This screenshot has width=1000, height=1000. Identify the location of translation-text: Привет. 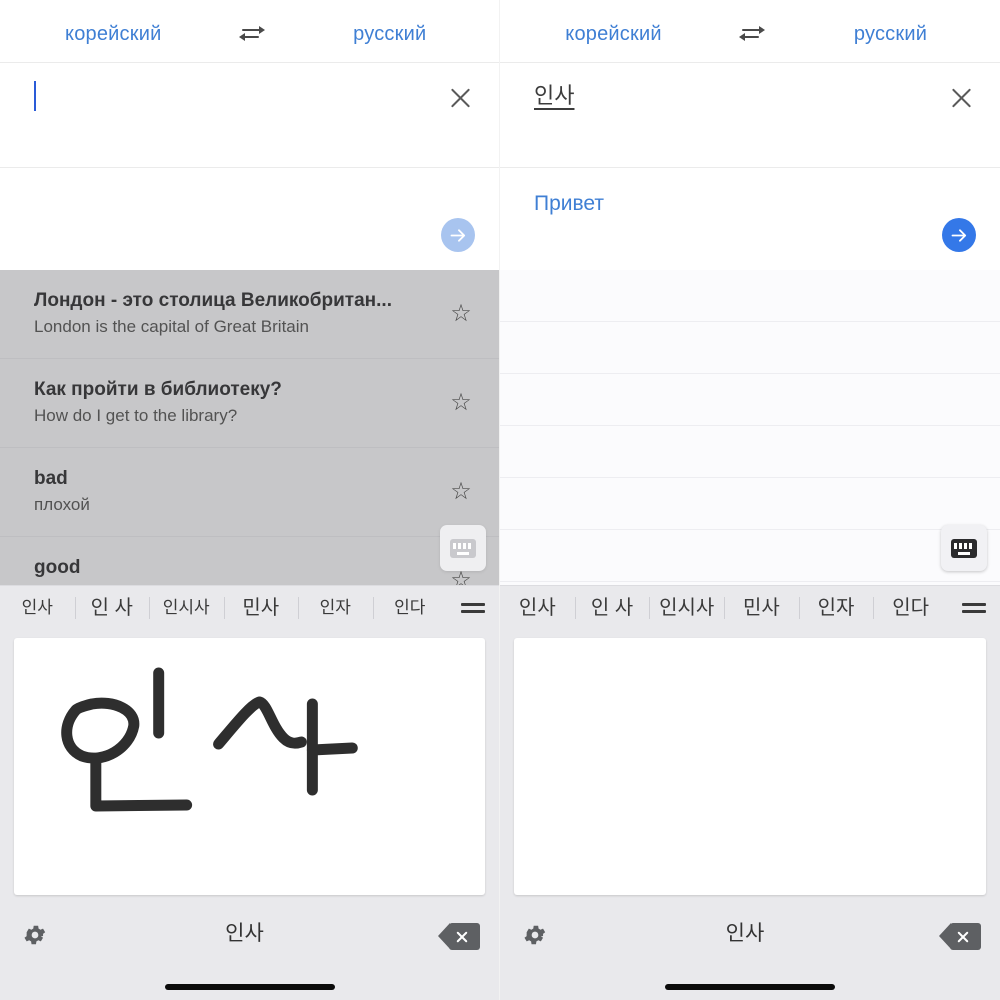
(569, 203).